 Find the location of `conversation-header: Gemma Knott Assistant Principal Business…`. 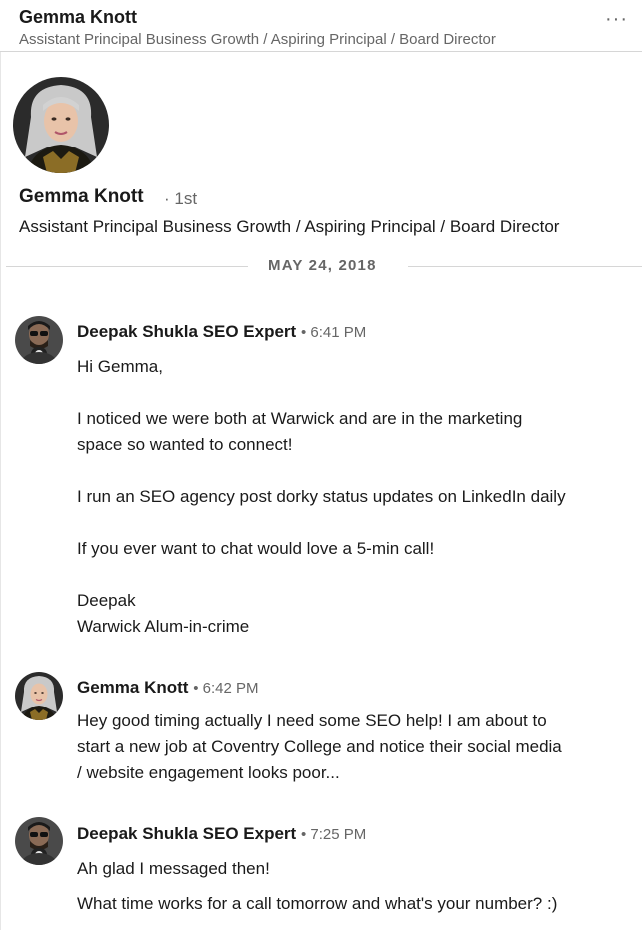

conversation-header: Gemma Knott Assistant Principal Business… is located at coordinates (321, 26).